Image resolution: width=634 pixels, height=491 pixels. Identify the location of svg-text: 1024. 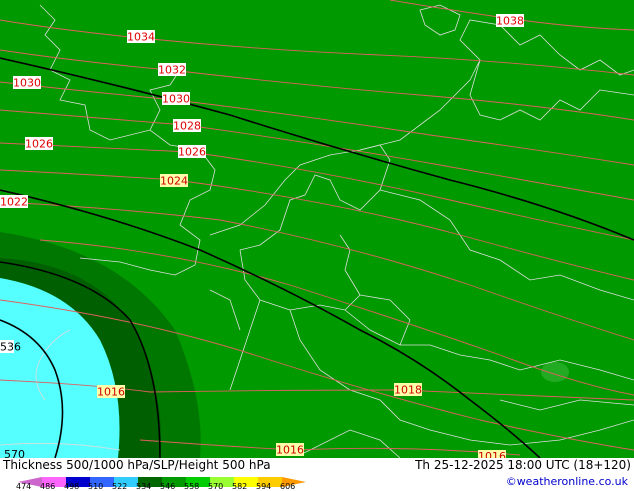
(174, 181).